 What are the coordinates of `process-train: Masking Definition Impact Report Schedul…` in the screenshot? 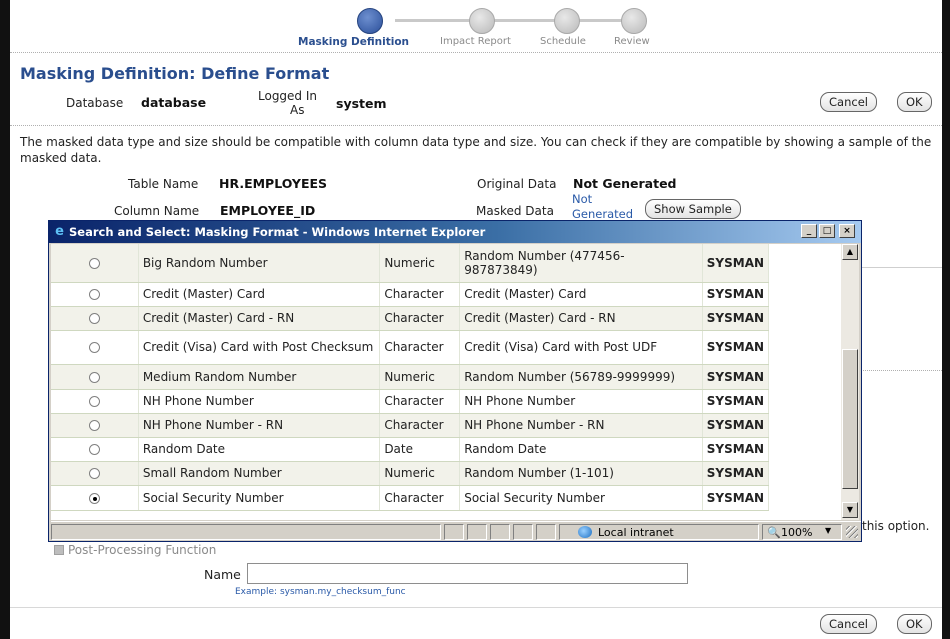 It's located at (476, 25).